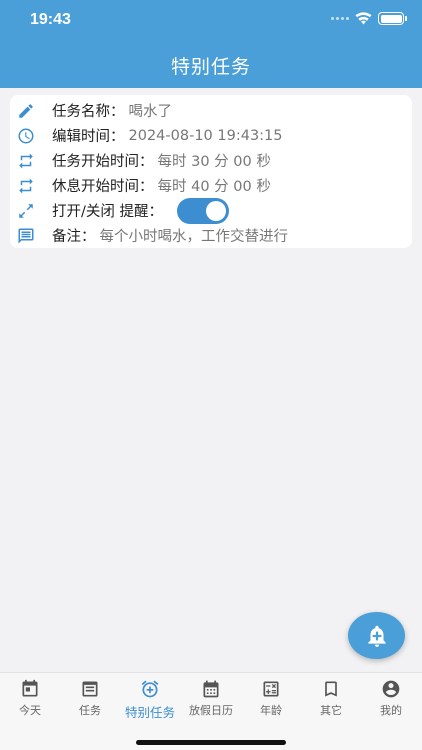 The height and width of the screenshot is (750, 422). I want to click on add-reminder-button, so click(376, 635).